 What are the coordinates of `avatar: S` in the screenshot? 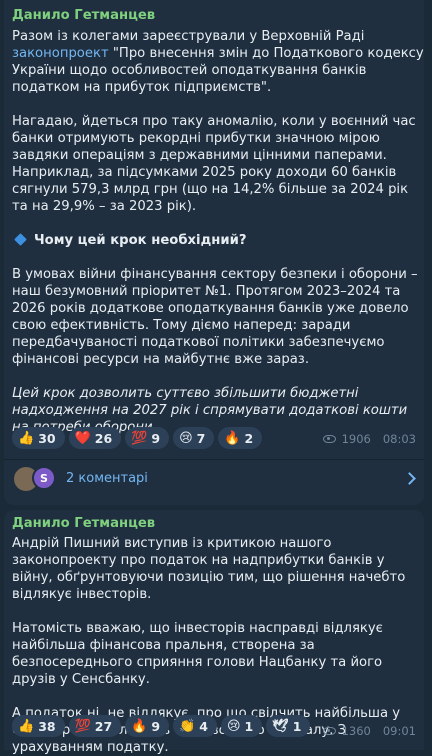 It's located at (44, 478).